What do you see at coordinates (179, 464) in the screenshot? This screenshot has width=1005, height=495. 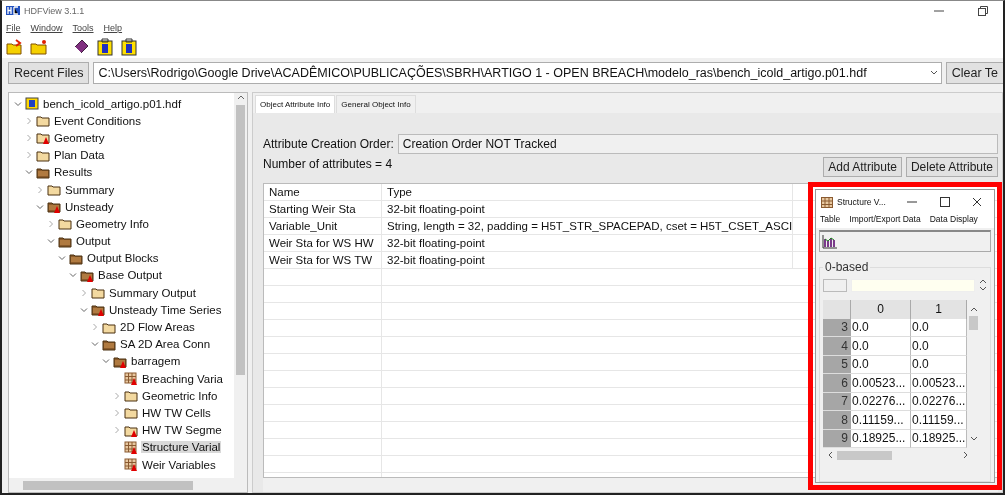 I see `tree-item: Weir Variables` at bounding box center [179, 464].